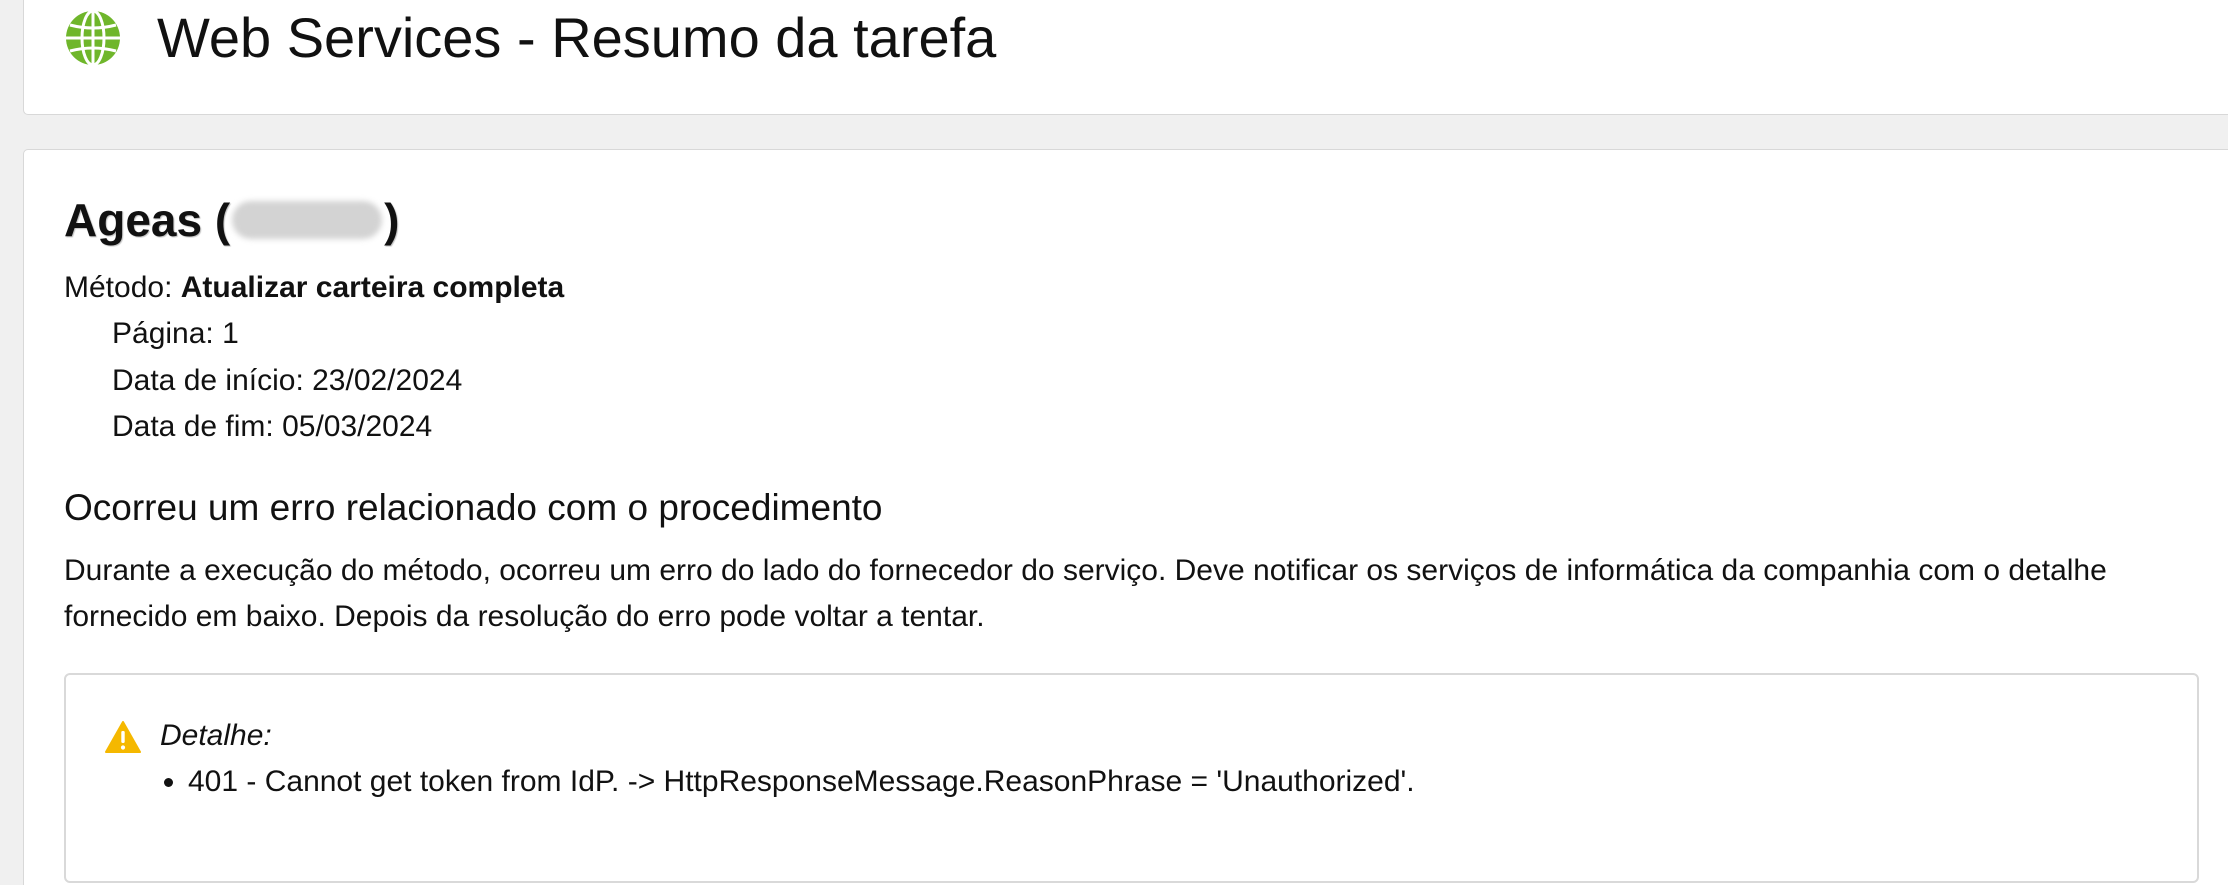 The width and height of the screenshot is (2228, 885). What do you see at coordinates (123, 737) in the screenshot?
I see `warning-icon` at bounding box center [123, 737].